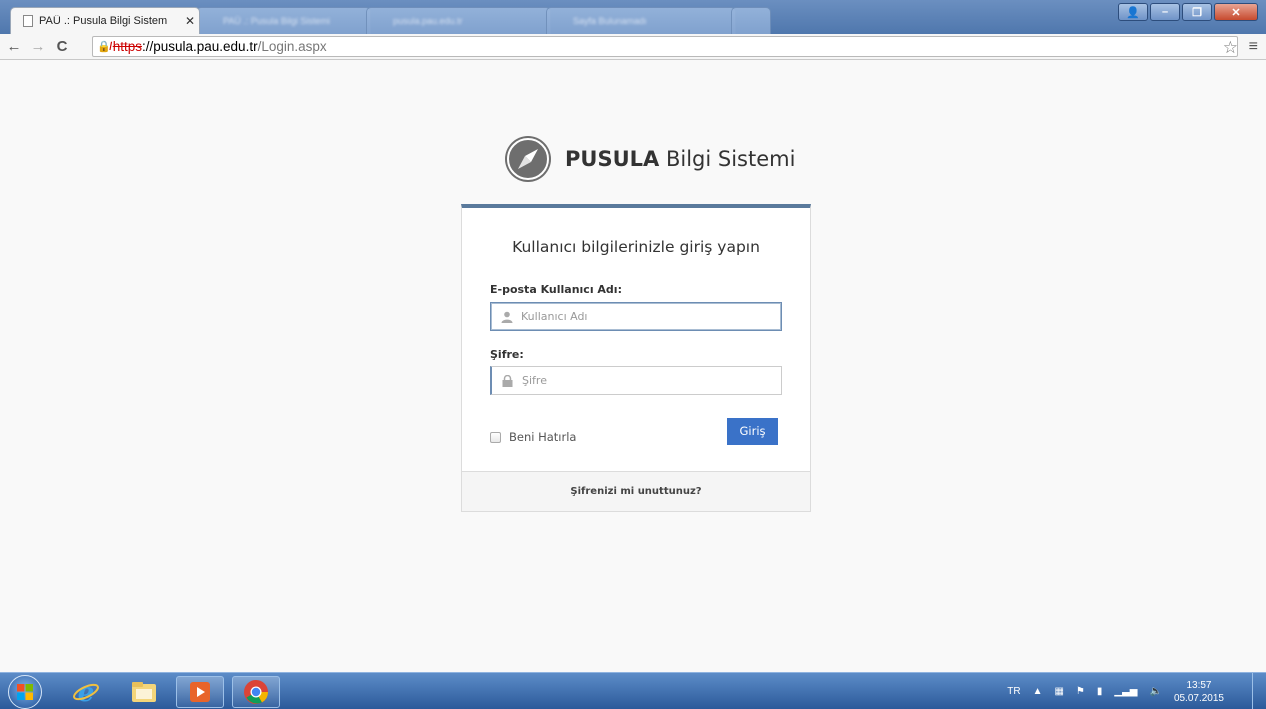 The image size is (1266, 709). Describe the element at coordinates (509, 380) in the screenshot. I see `lock-icon` at that location.